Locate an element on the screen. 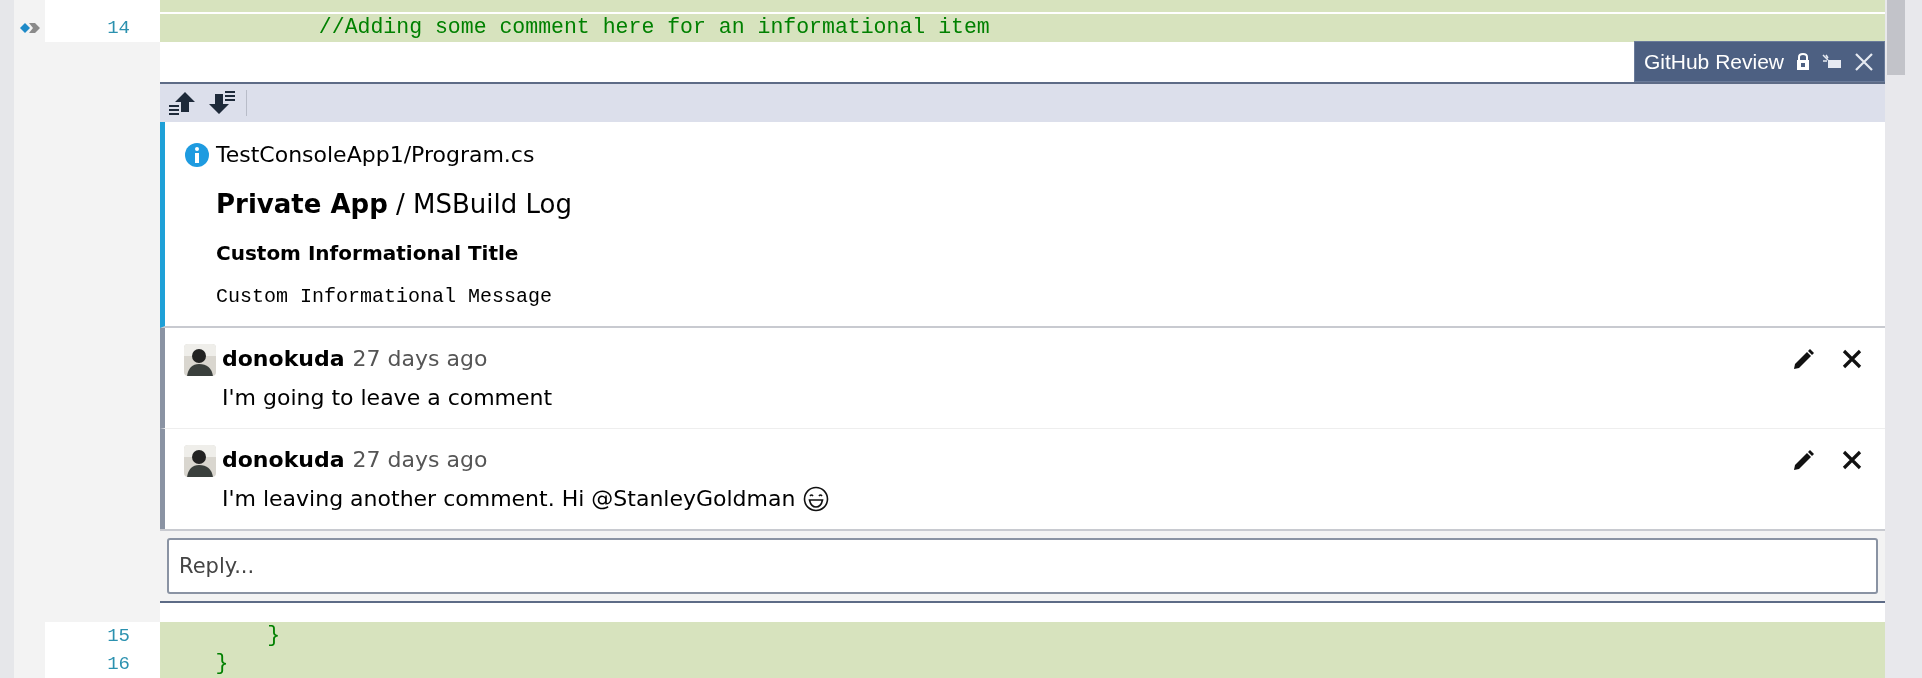 The image size is (1922, 678). pin-icon is located at coordinates (1832, 61).